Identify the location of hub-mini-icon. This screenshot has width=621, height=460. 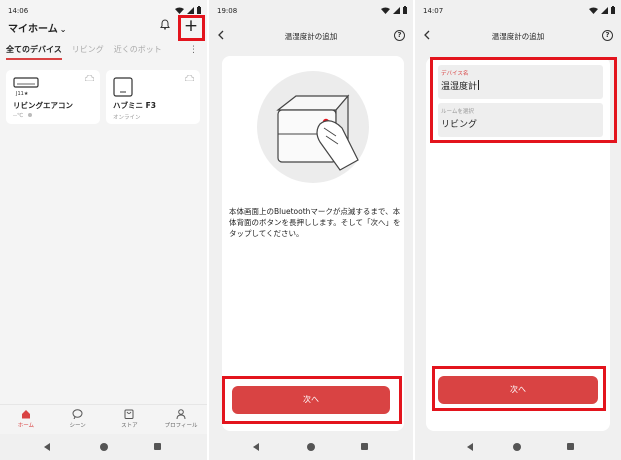
(123, 87).